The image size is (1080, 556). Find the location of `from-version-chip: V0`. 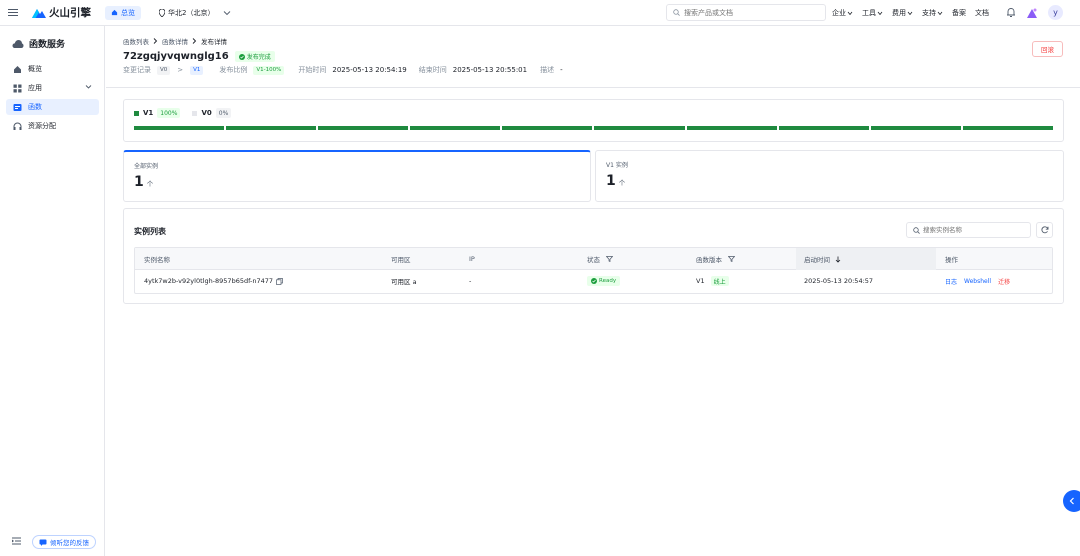

from-version-chip: V0 is located at coordinates (164, 70).